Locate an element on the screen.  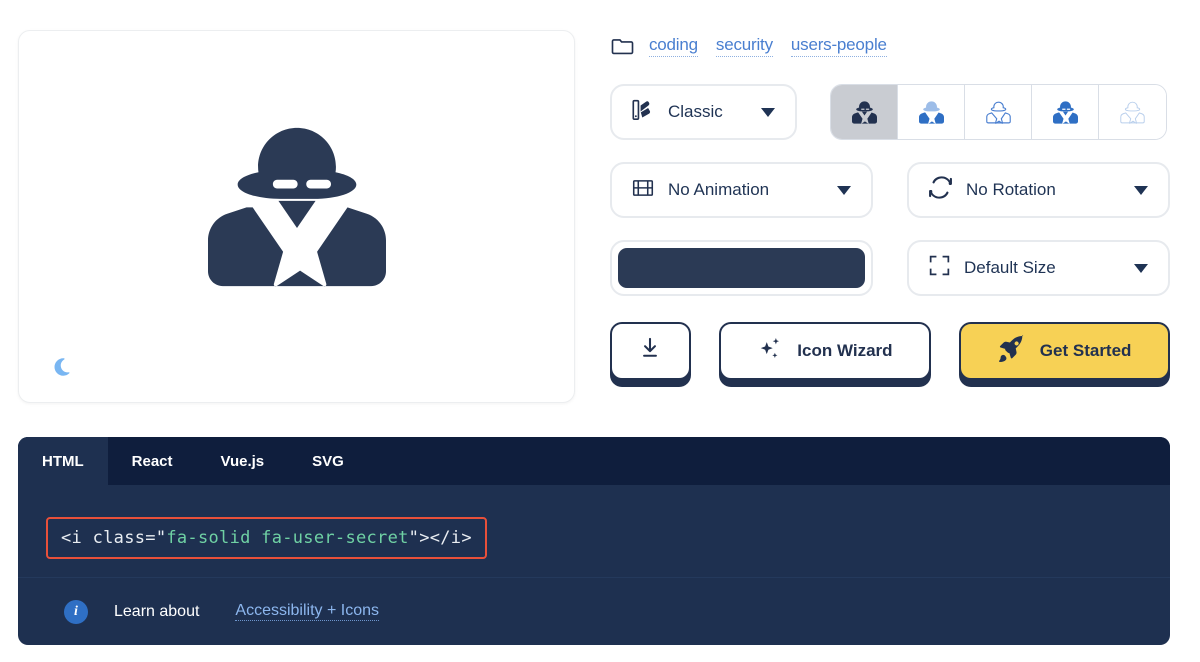
style-dropdown: Classic is located at coordinates (703, 112).